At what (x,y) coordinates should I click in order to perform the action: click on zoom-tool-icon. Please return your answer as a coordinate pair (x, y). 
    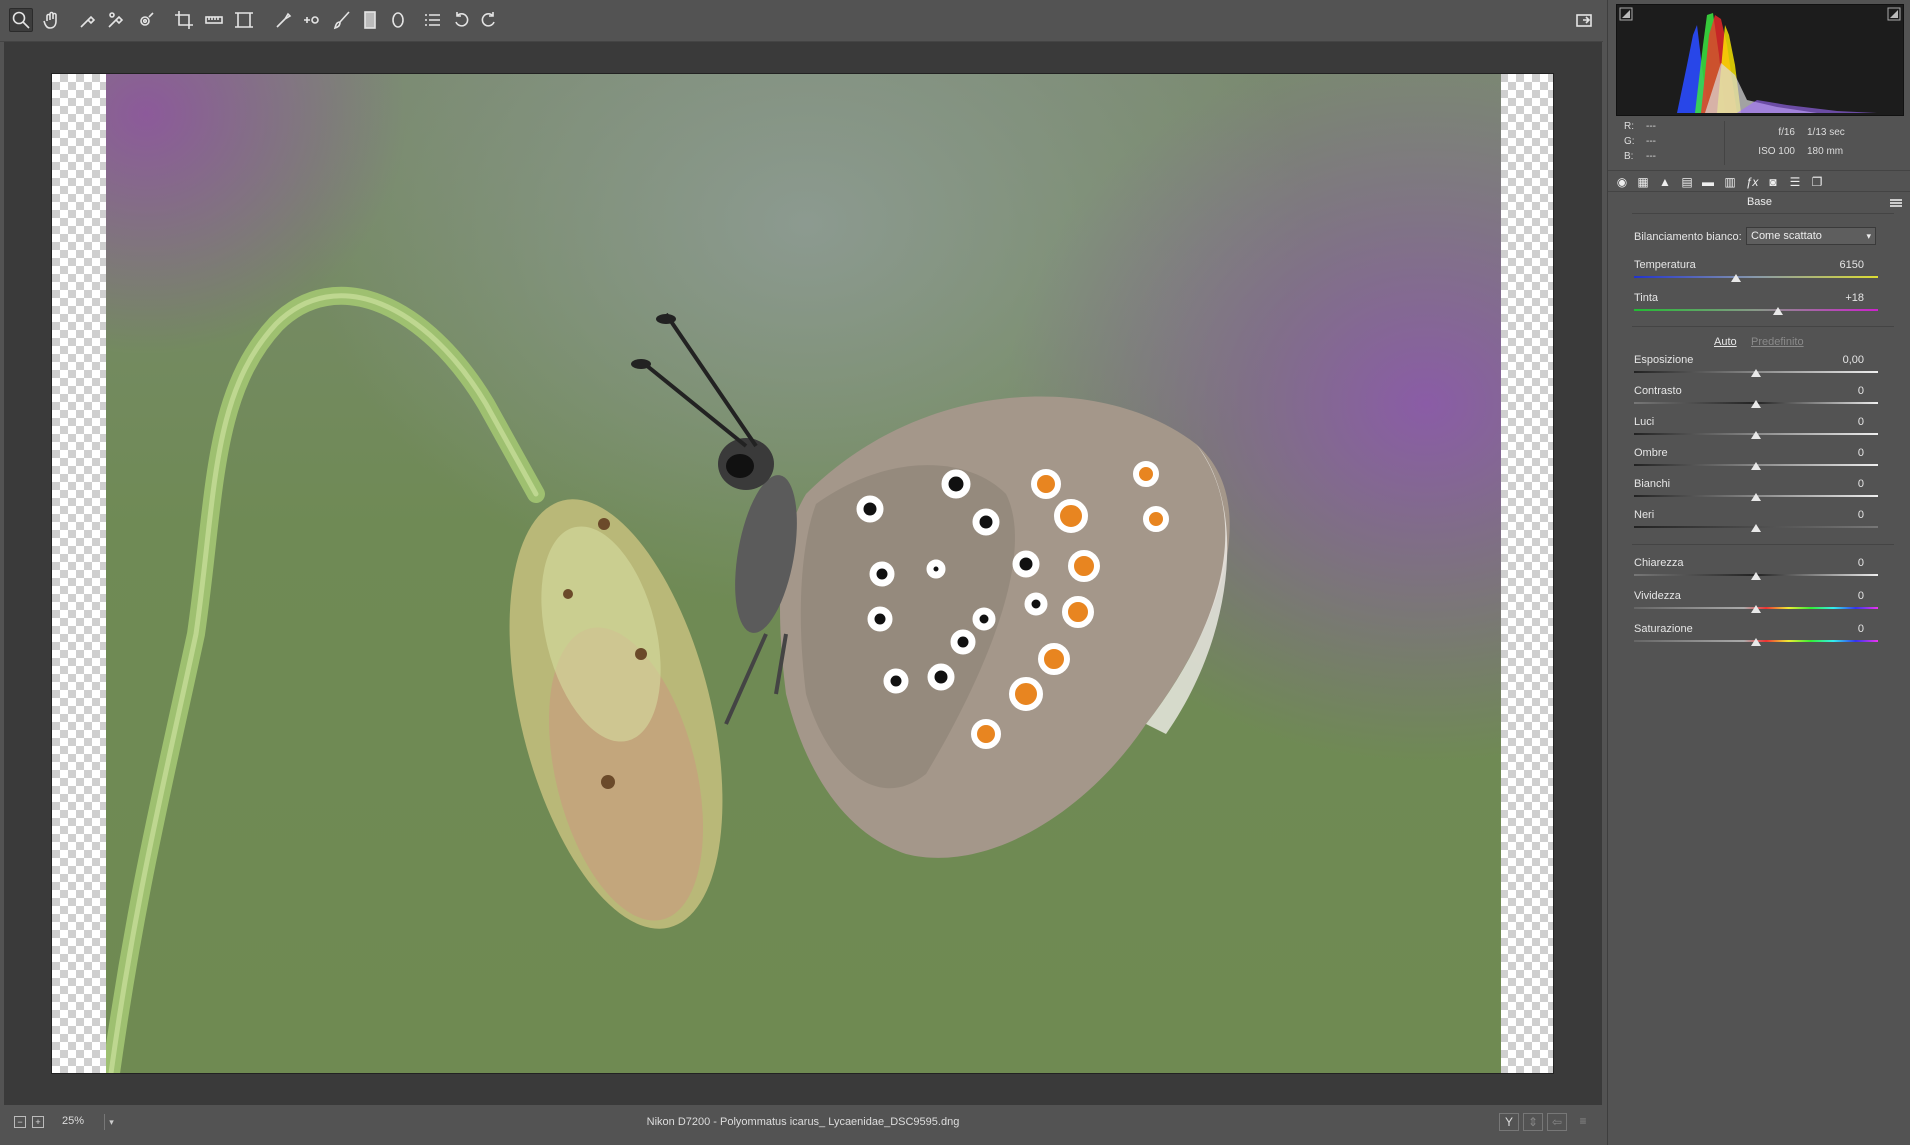
    Looking at the image, I should click on (21, 20).